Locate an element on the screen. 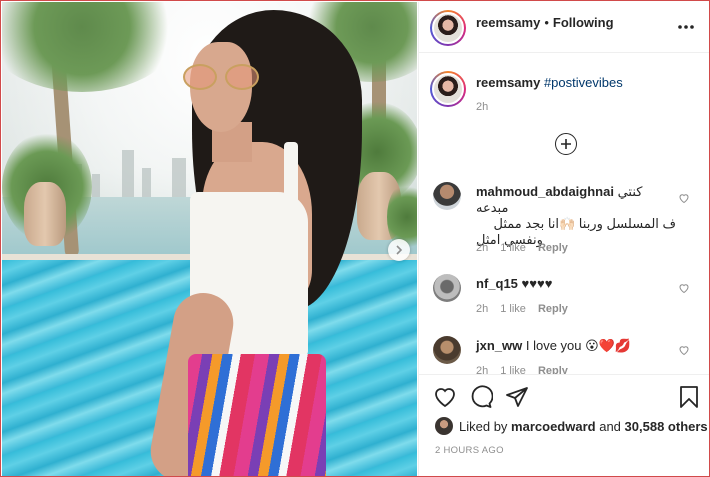 The width and height of the screenshot is (710, 477). likes-summary: Liked by marcoedward and 30,588 others is located at coordinates (571, 426).